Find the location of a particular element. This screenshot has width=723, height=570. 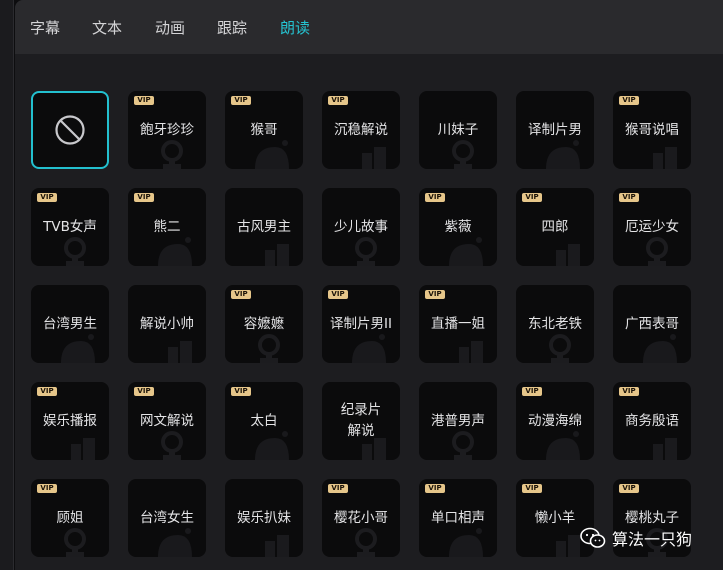

voice-card: 东北老铁 is located at coordinates (555, 324).